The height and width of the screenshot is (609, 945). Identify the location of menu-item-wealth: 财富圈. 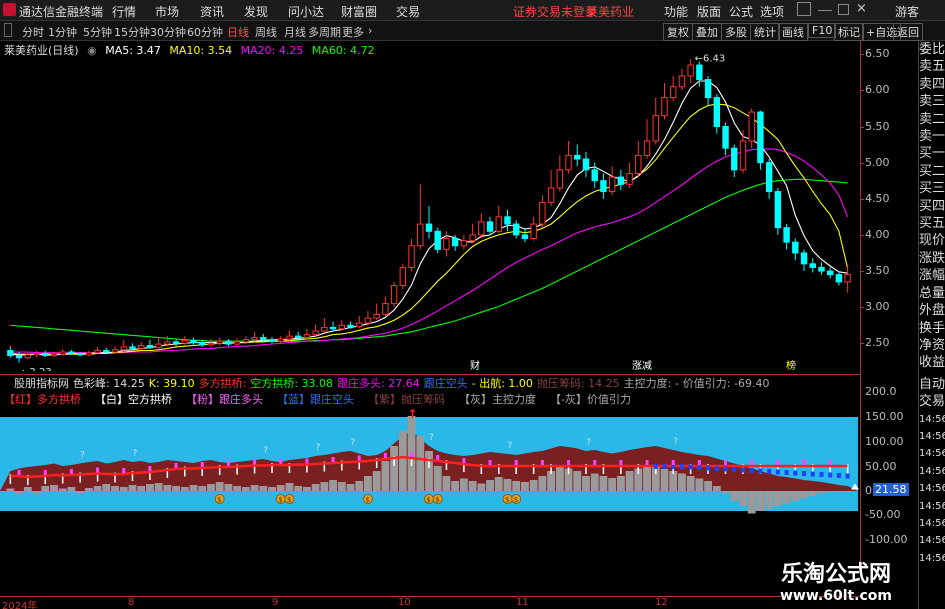
(359, 11).